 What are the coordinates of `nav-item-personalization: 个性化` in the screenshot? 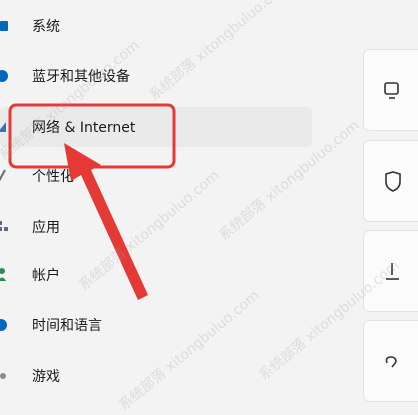 It's located at (156, 176).